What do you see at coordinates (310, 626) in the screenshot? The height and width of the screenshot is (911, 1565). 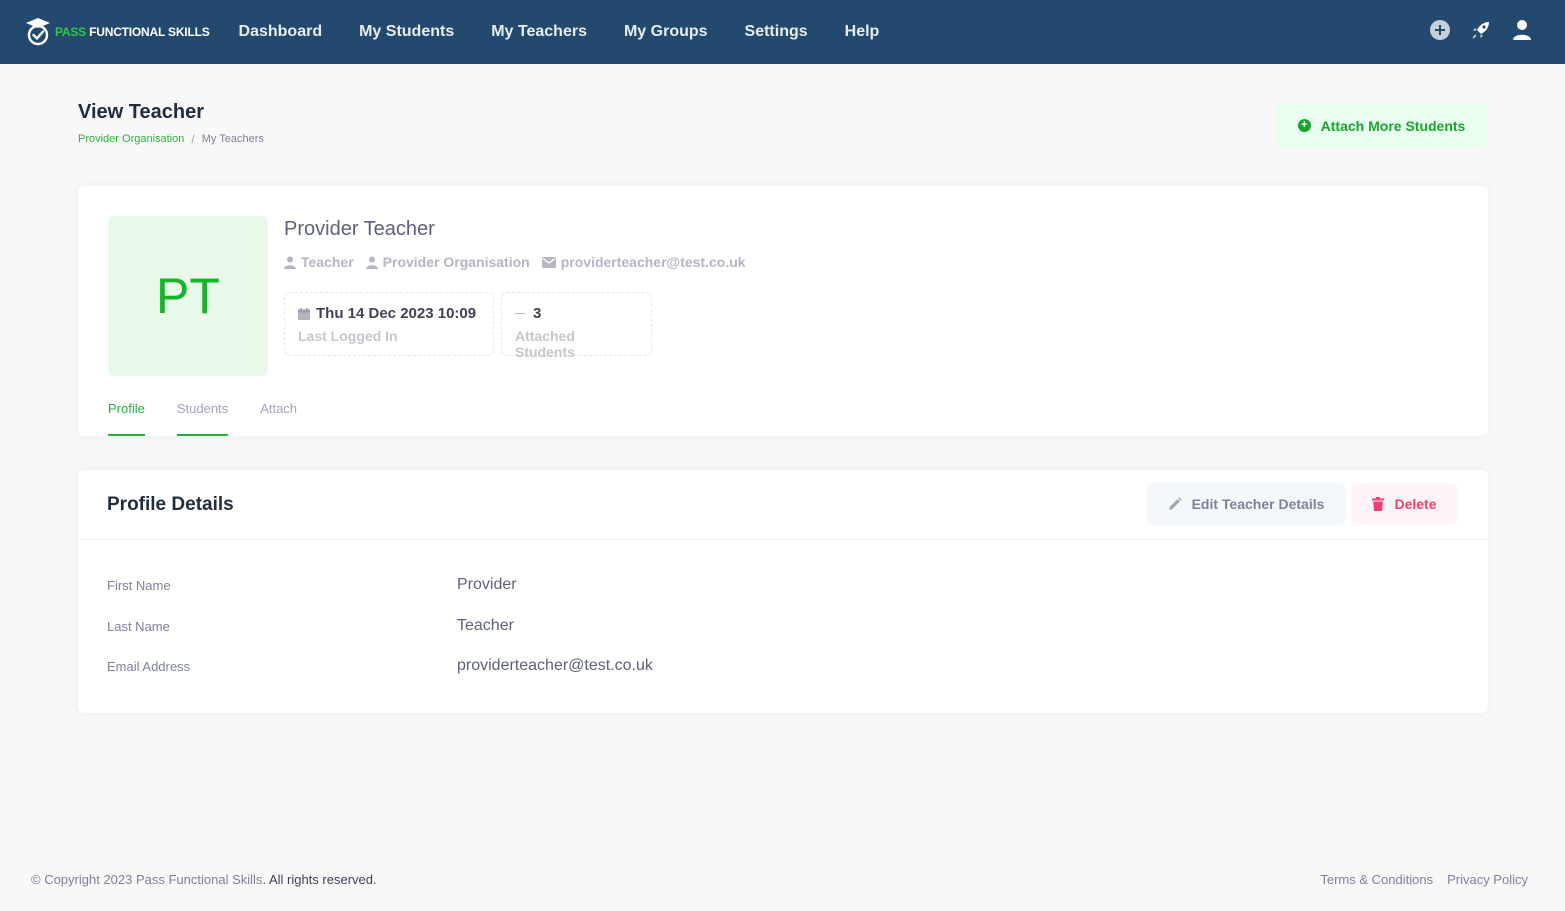 I see `detail-row-last-name: Last Name Teacher` at bounding box center [310, 626].